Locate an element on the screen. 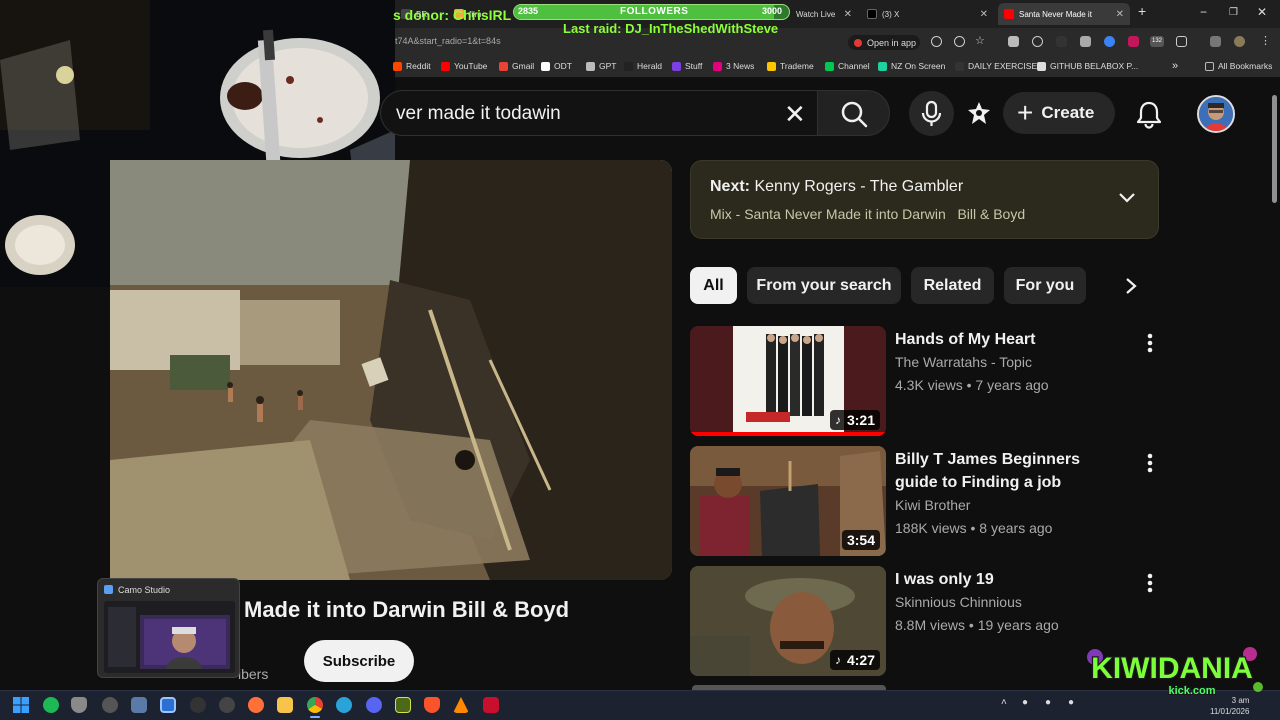 This screenshot has width=1280, height=720. open-in-app-button: Open in app is located at coordinates (884, 42).